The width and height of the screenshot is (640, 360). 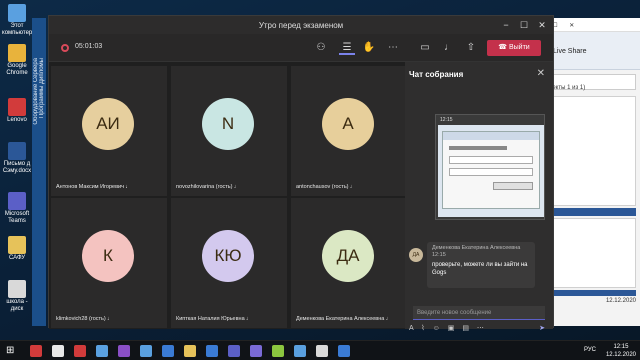 What do you see at coordinates (65, 48) in the screenshot?
I see `recording-indicator-icon` at bounding box center [65, 48].